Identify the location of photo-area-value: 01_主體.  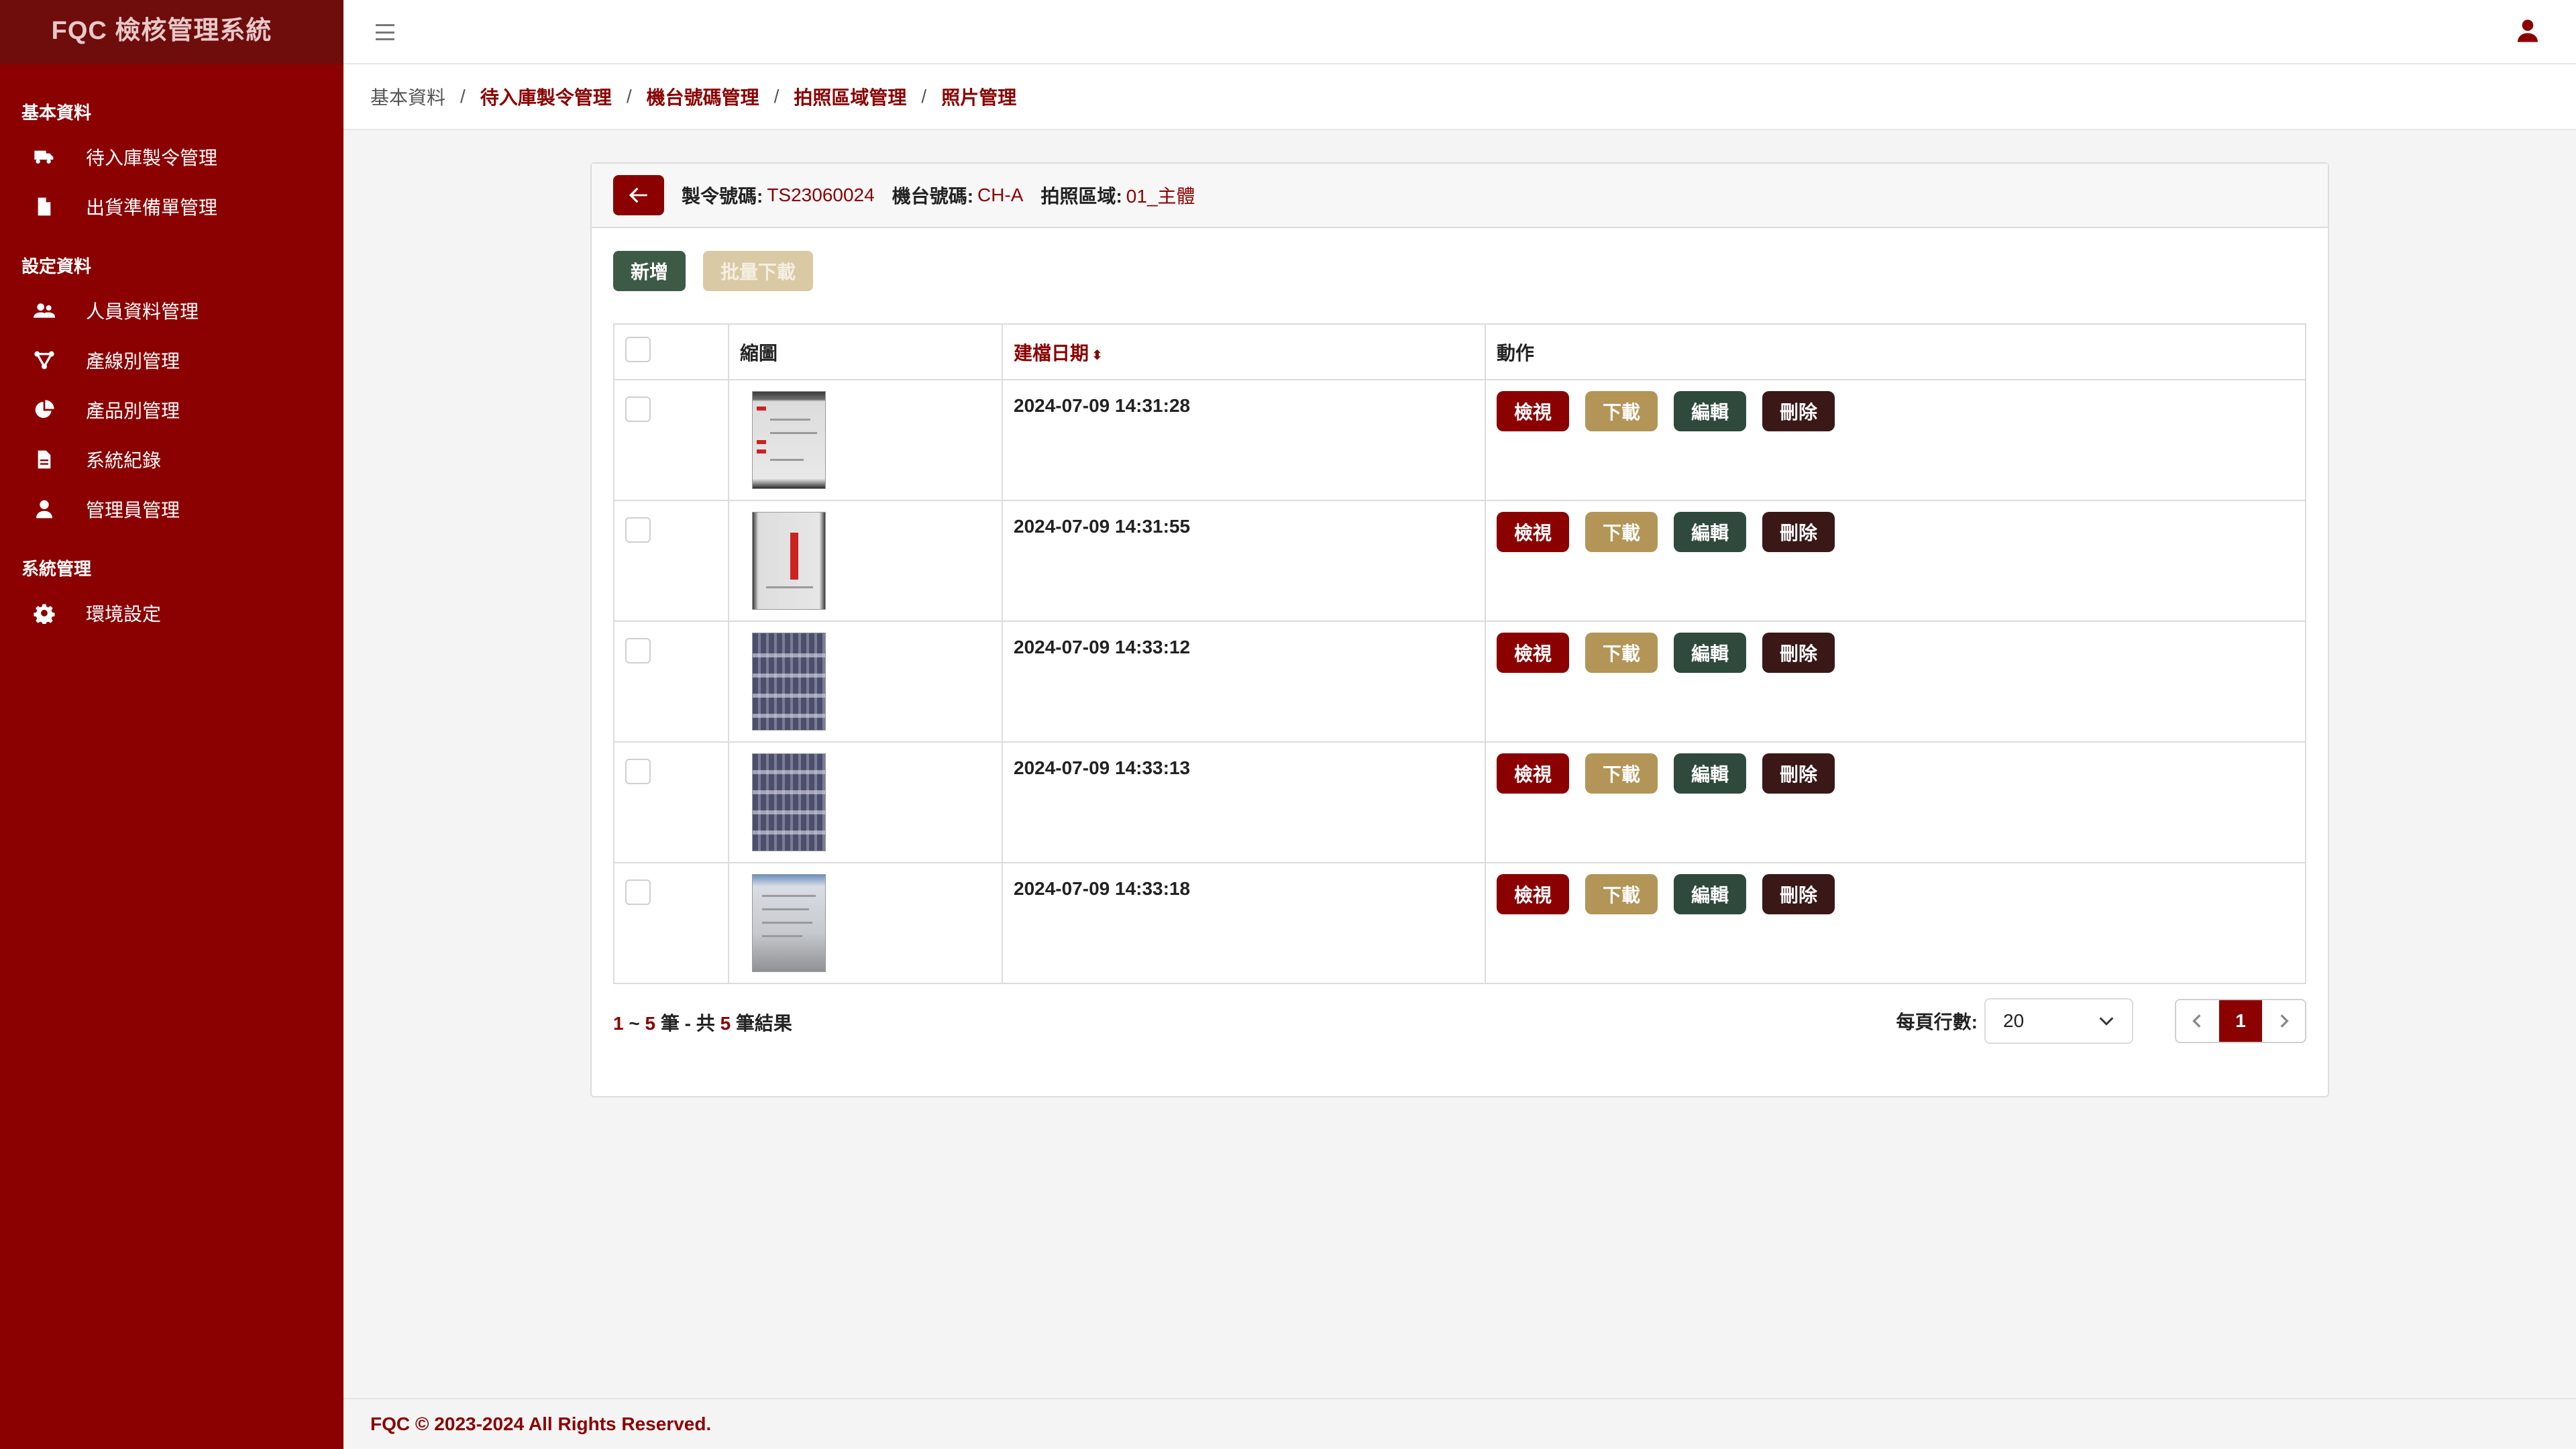
(1160, 196).